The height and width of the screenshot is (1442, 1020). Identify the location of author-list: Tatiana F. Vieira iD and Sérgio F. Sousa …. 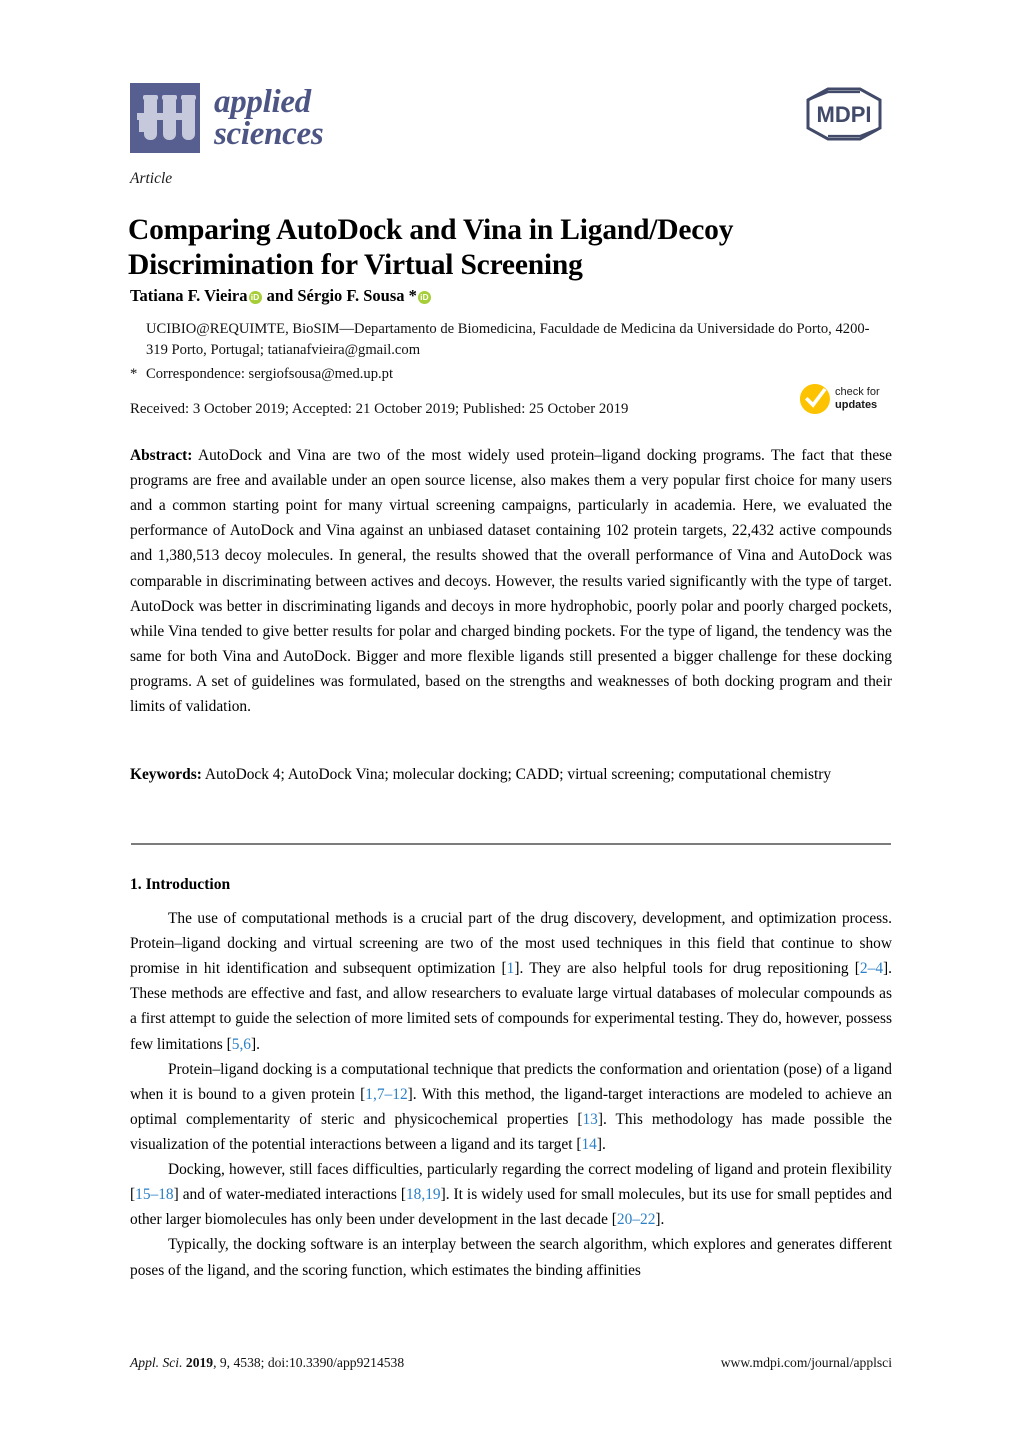
(510, 296).